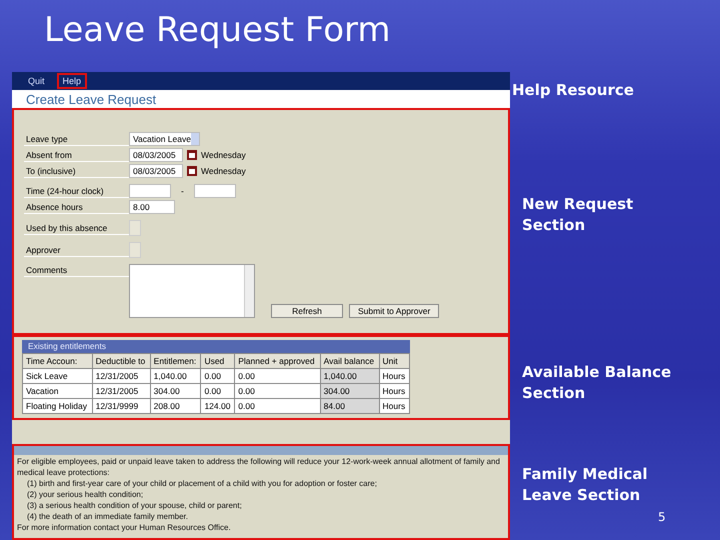 This screenshot has height=540, width=720. I want to click on table-cell: 12/31/9999, so click(121, 406).